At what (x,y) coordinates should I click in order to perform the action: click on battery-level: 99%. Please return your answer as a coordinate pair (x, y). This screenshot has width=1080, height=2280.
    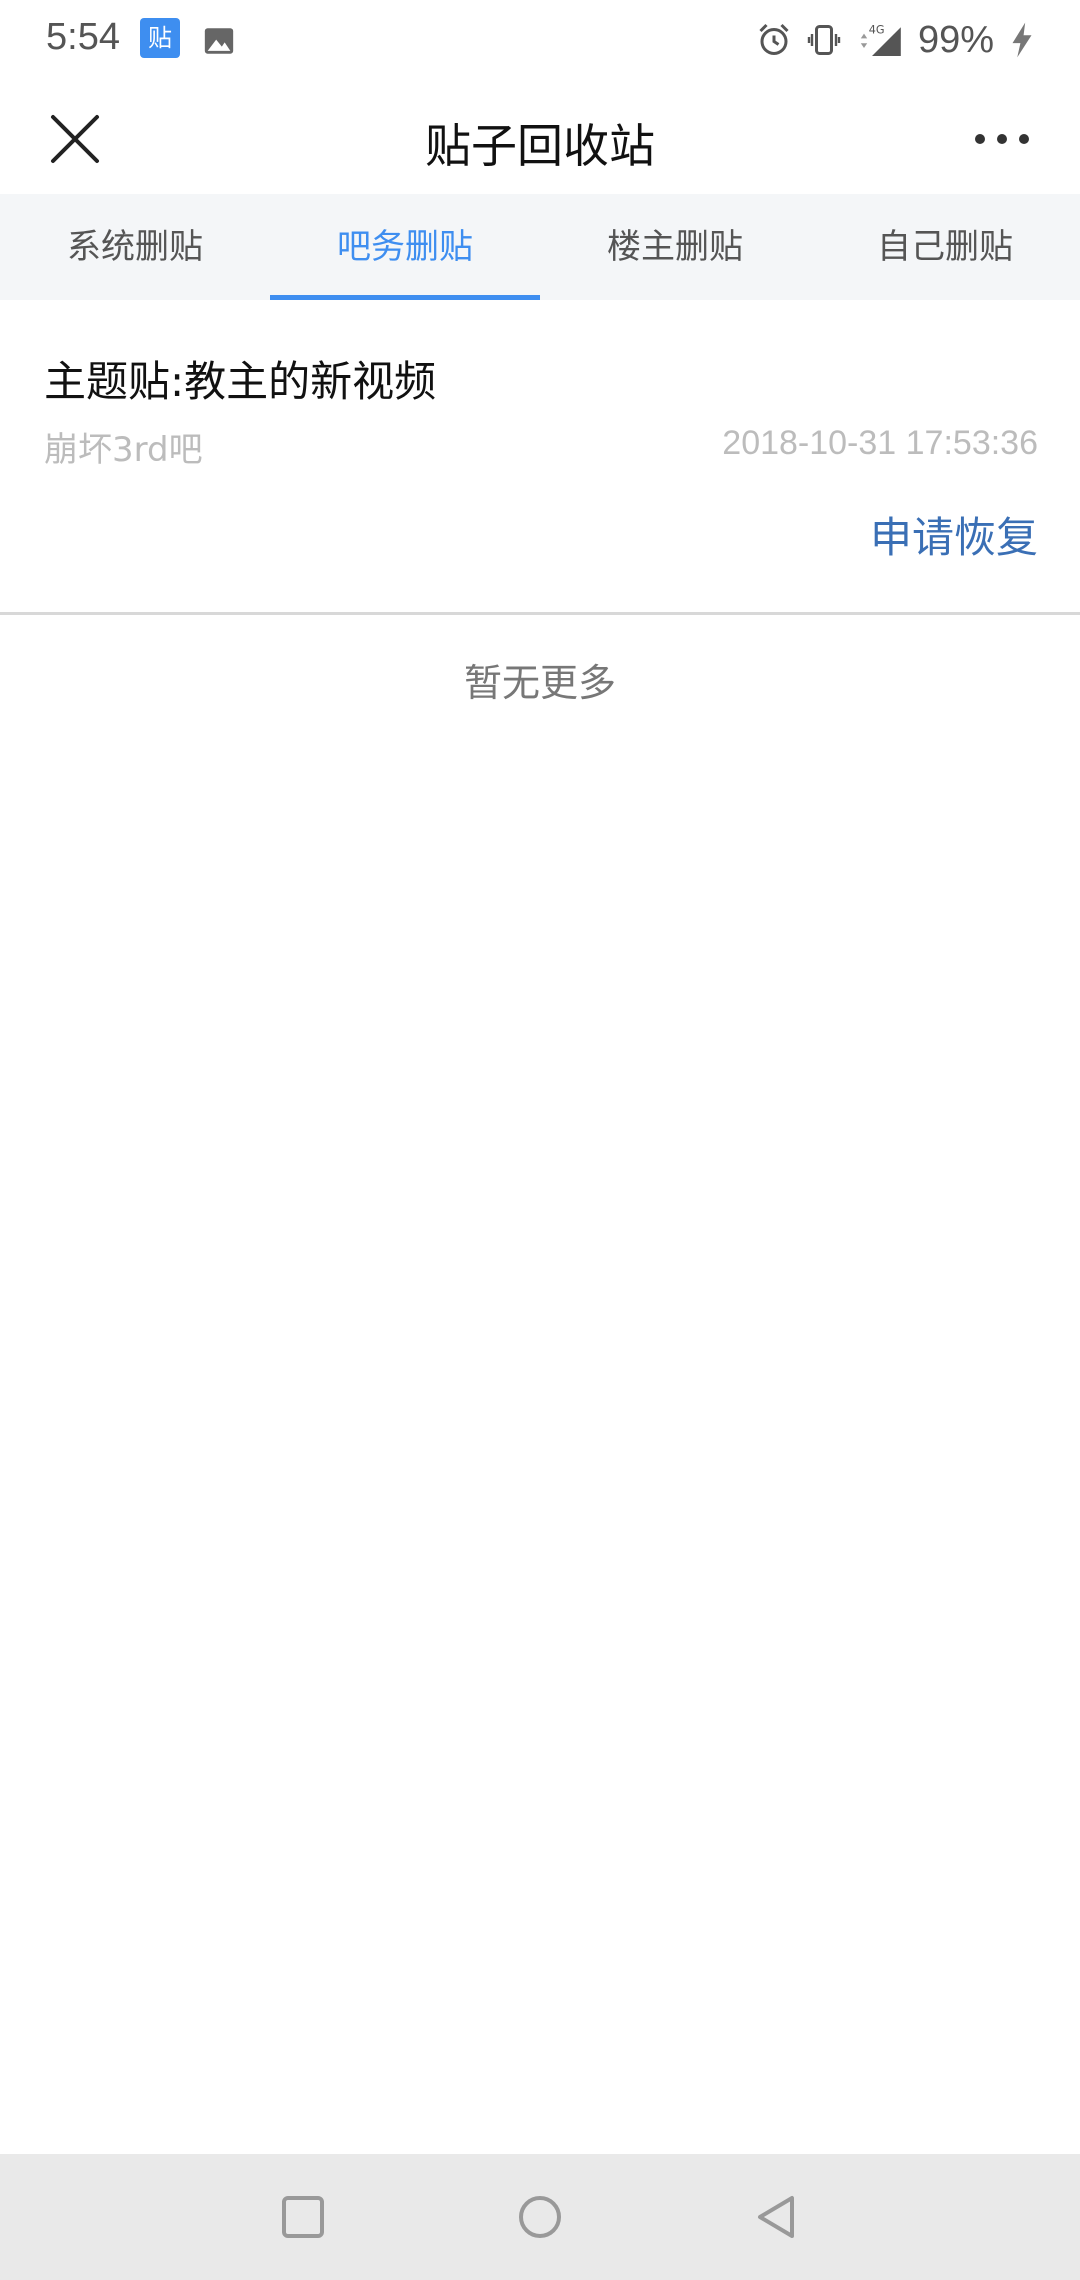
    Looking at the image, I should click on (955, 39).